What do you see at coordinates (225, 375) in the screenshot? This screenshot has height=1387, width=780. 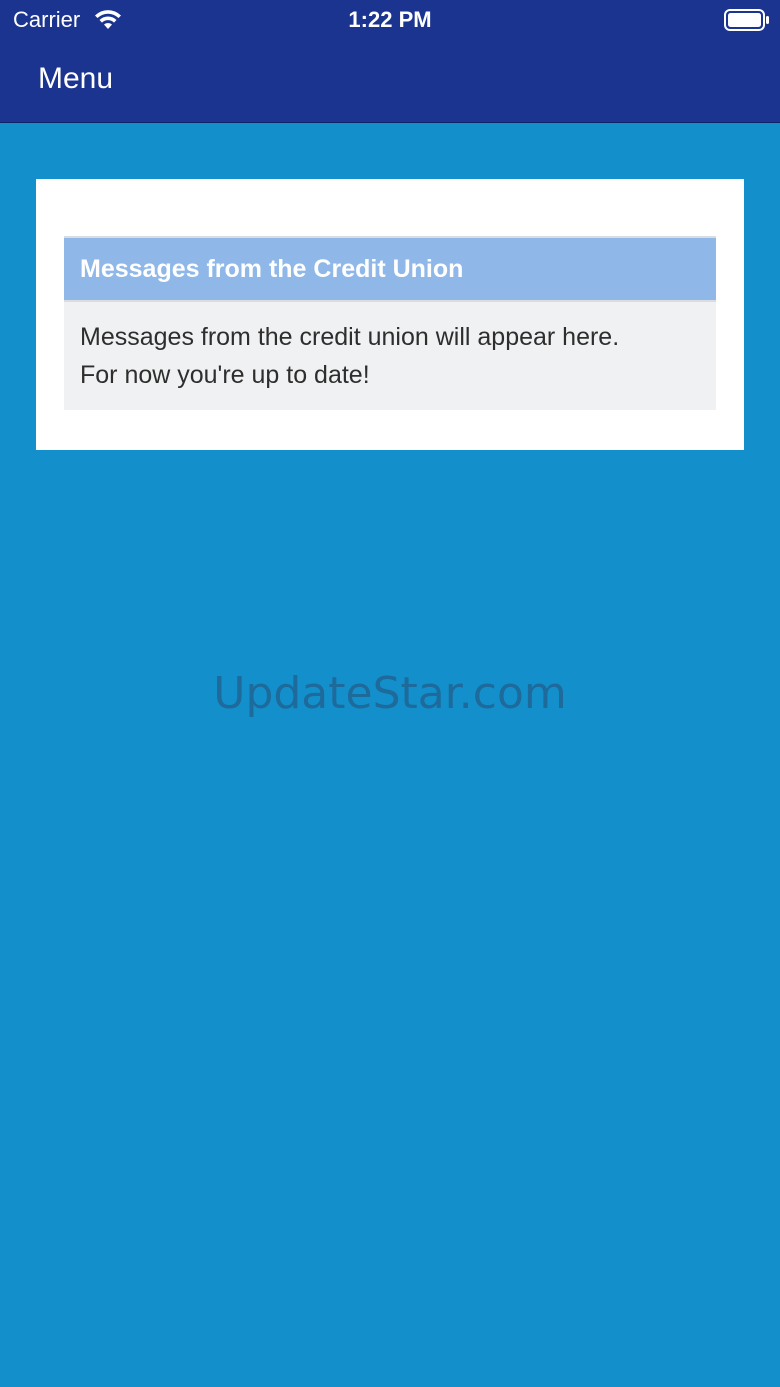 I see `message-text-line-2: For now you're up to date!` at bounding box center [225, 375].